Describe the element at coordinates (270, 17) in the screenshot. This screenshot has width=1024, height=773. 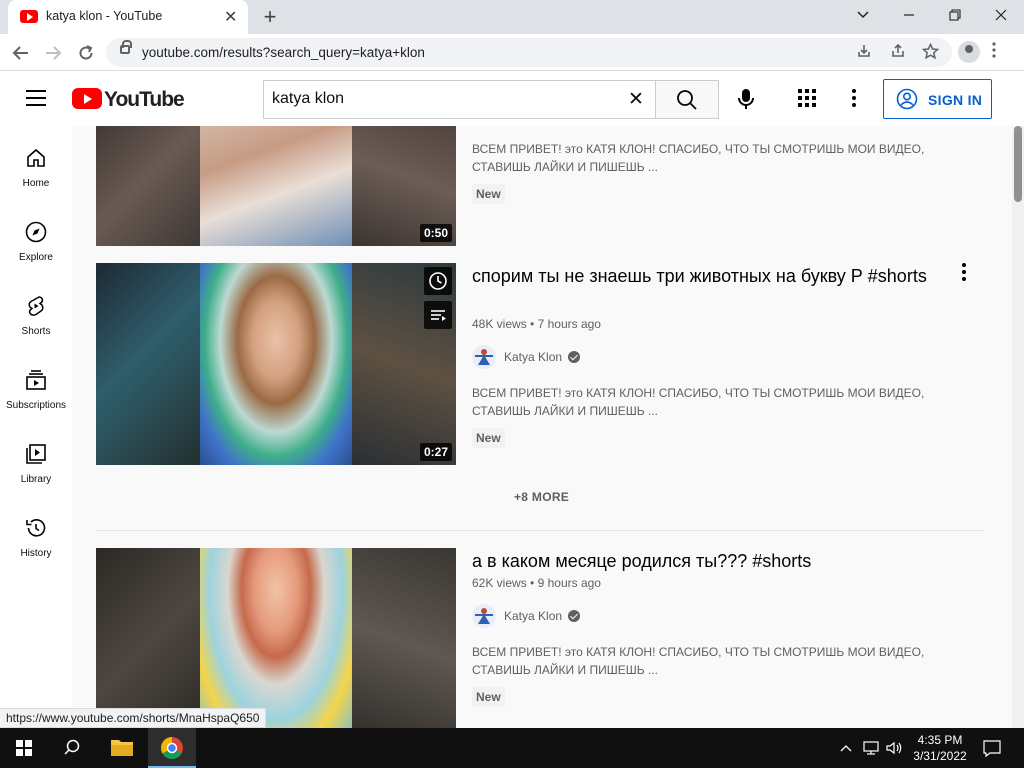
I see `new-tab-button: +` at that location.